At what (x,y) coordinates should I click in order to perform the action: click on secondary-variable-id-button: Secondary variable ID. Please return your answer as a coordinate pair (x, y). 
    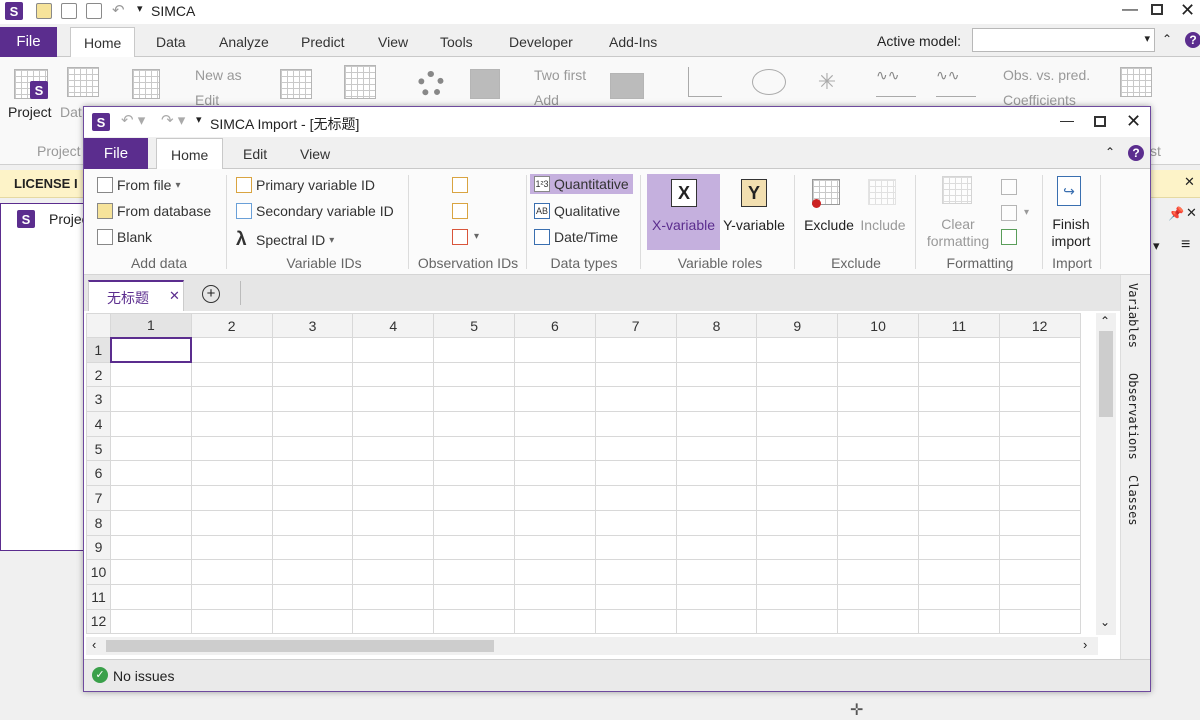
    Looking at the image, I should click on (315, 211).